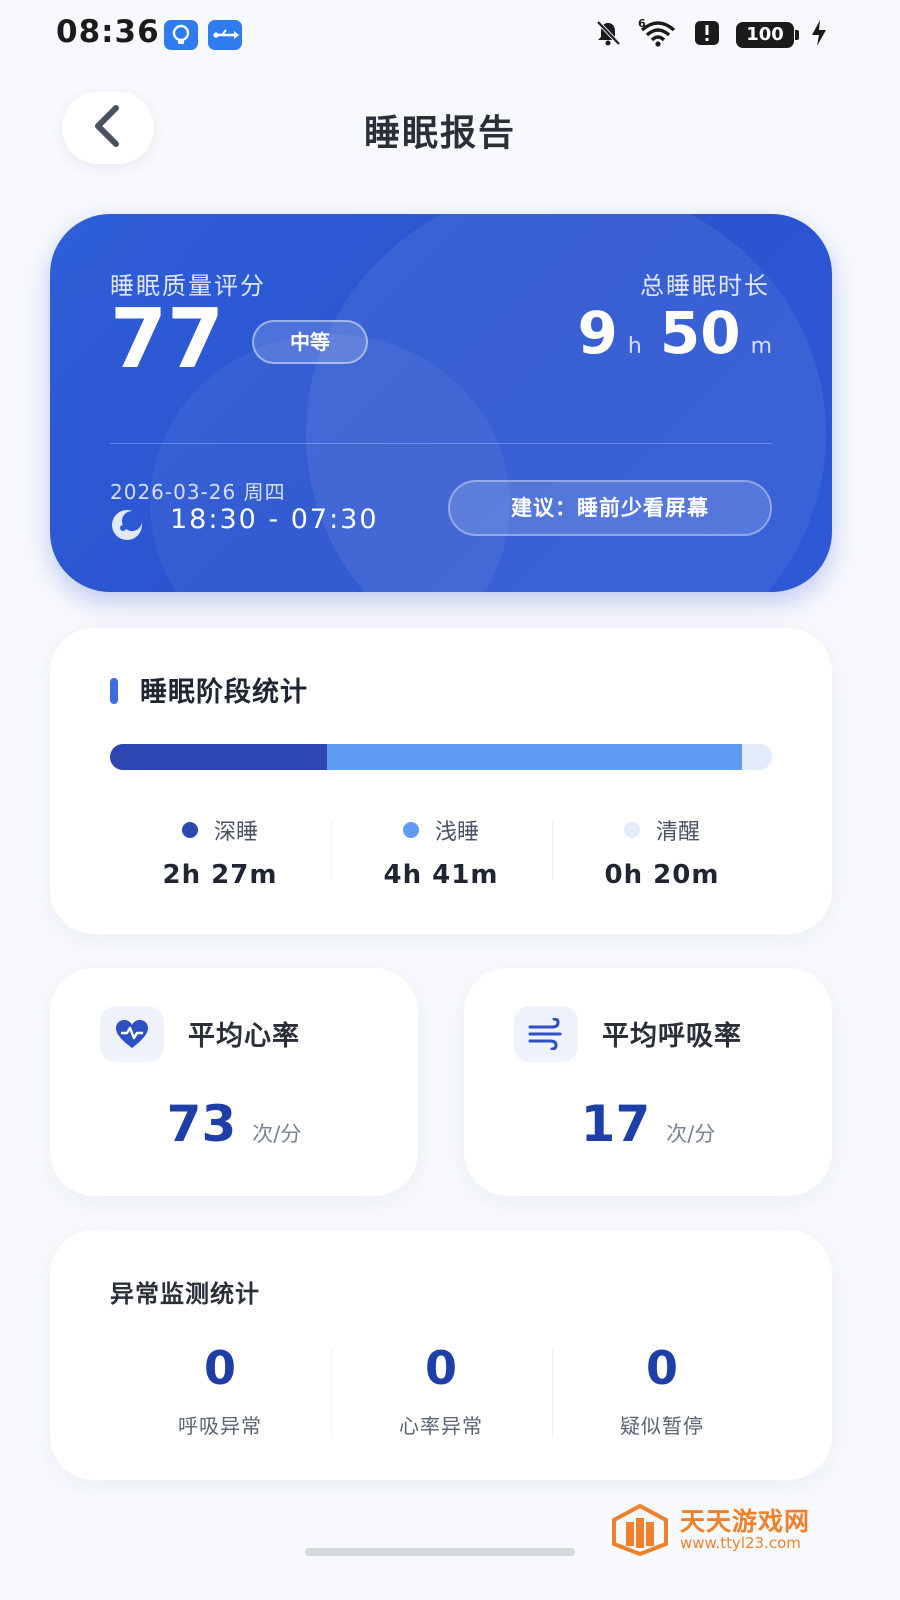 This screenshot has height=1600, width=900. I want to click on abnormal-label: 呼吸异常, so click(220, 1426).